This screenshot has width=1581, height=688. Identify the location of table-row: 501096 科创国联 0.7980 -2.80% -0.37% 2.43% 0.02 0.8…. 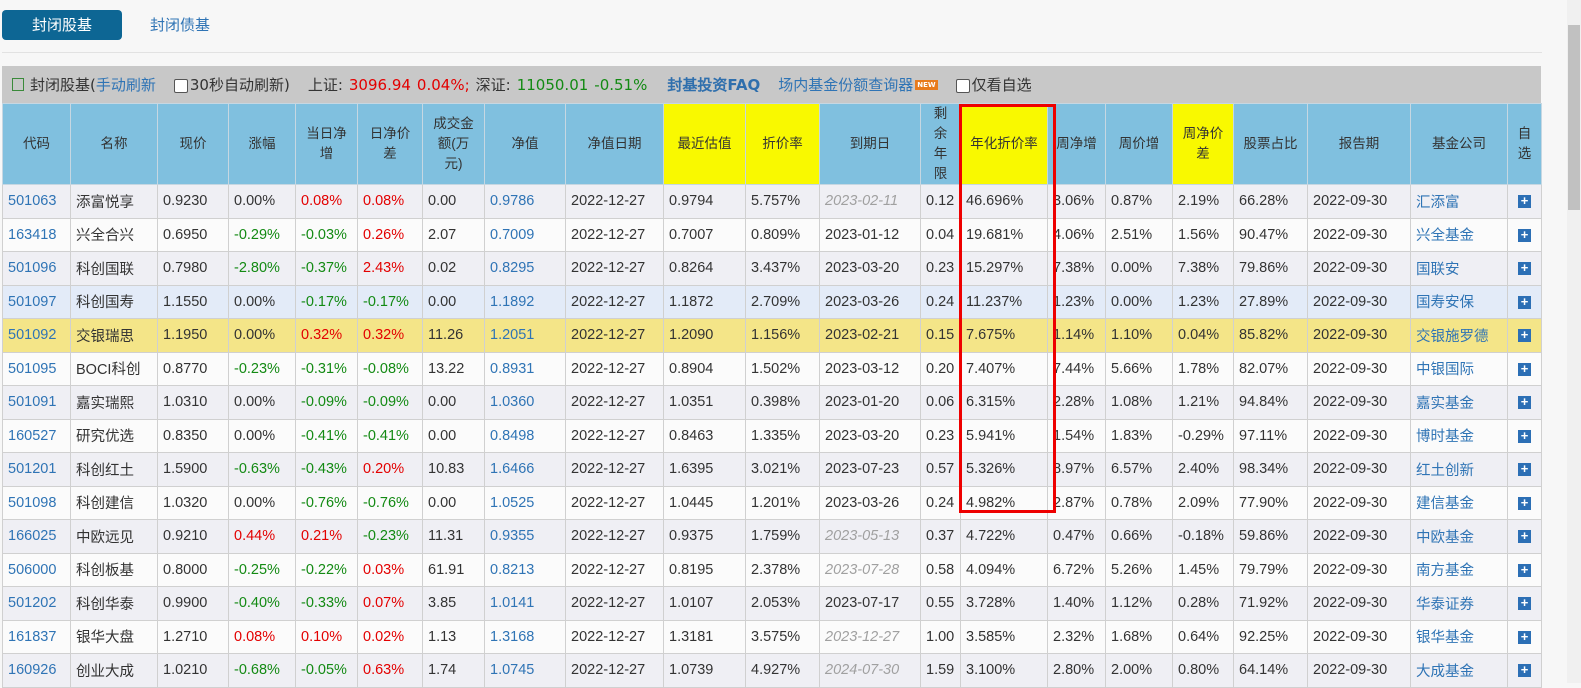
(772, 268).